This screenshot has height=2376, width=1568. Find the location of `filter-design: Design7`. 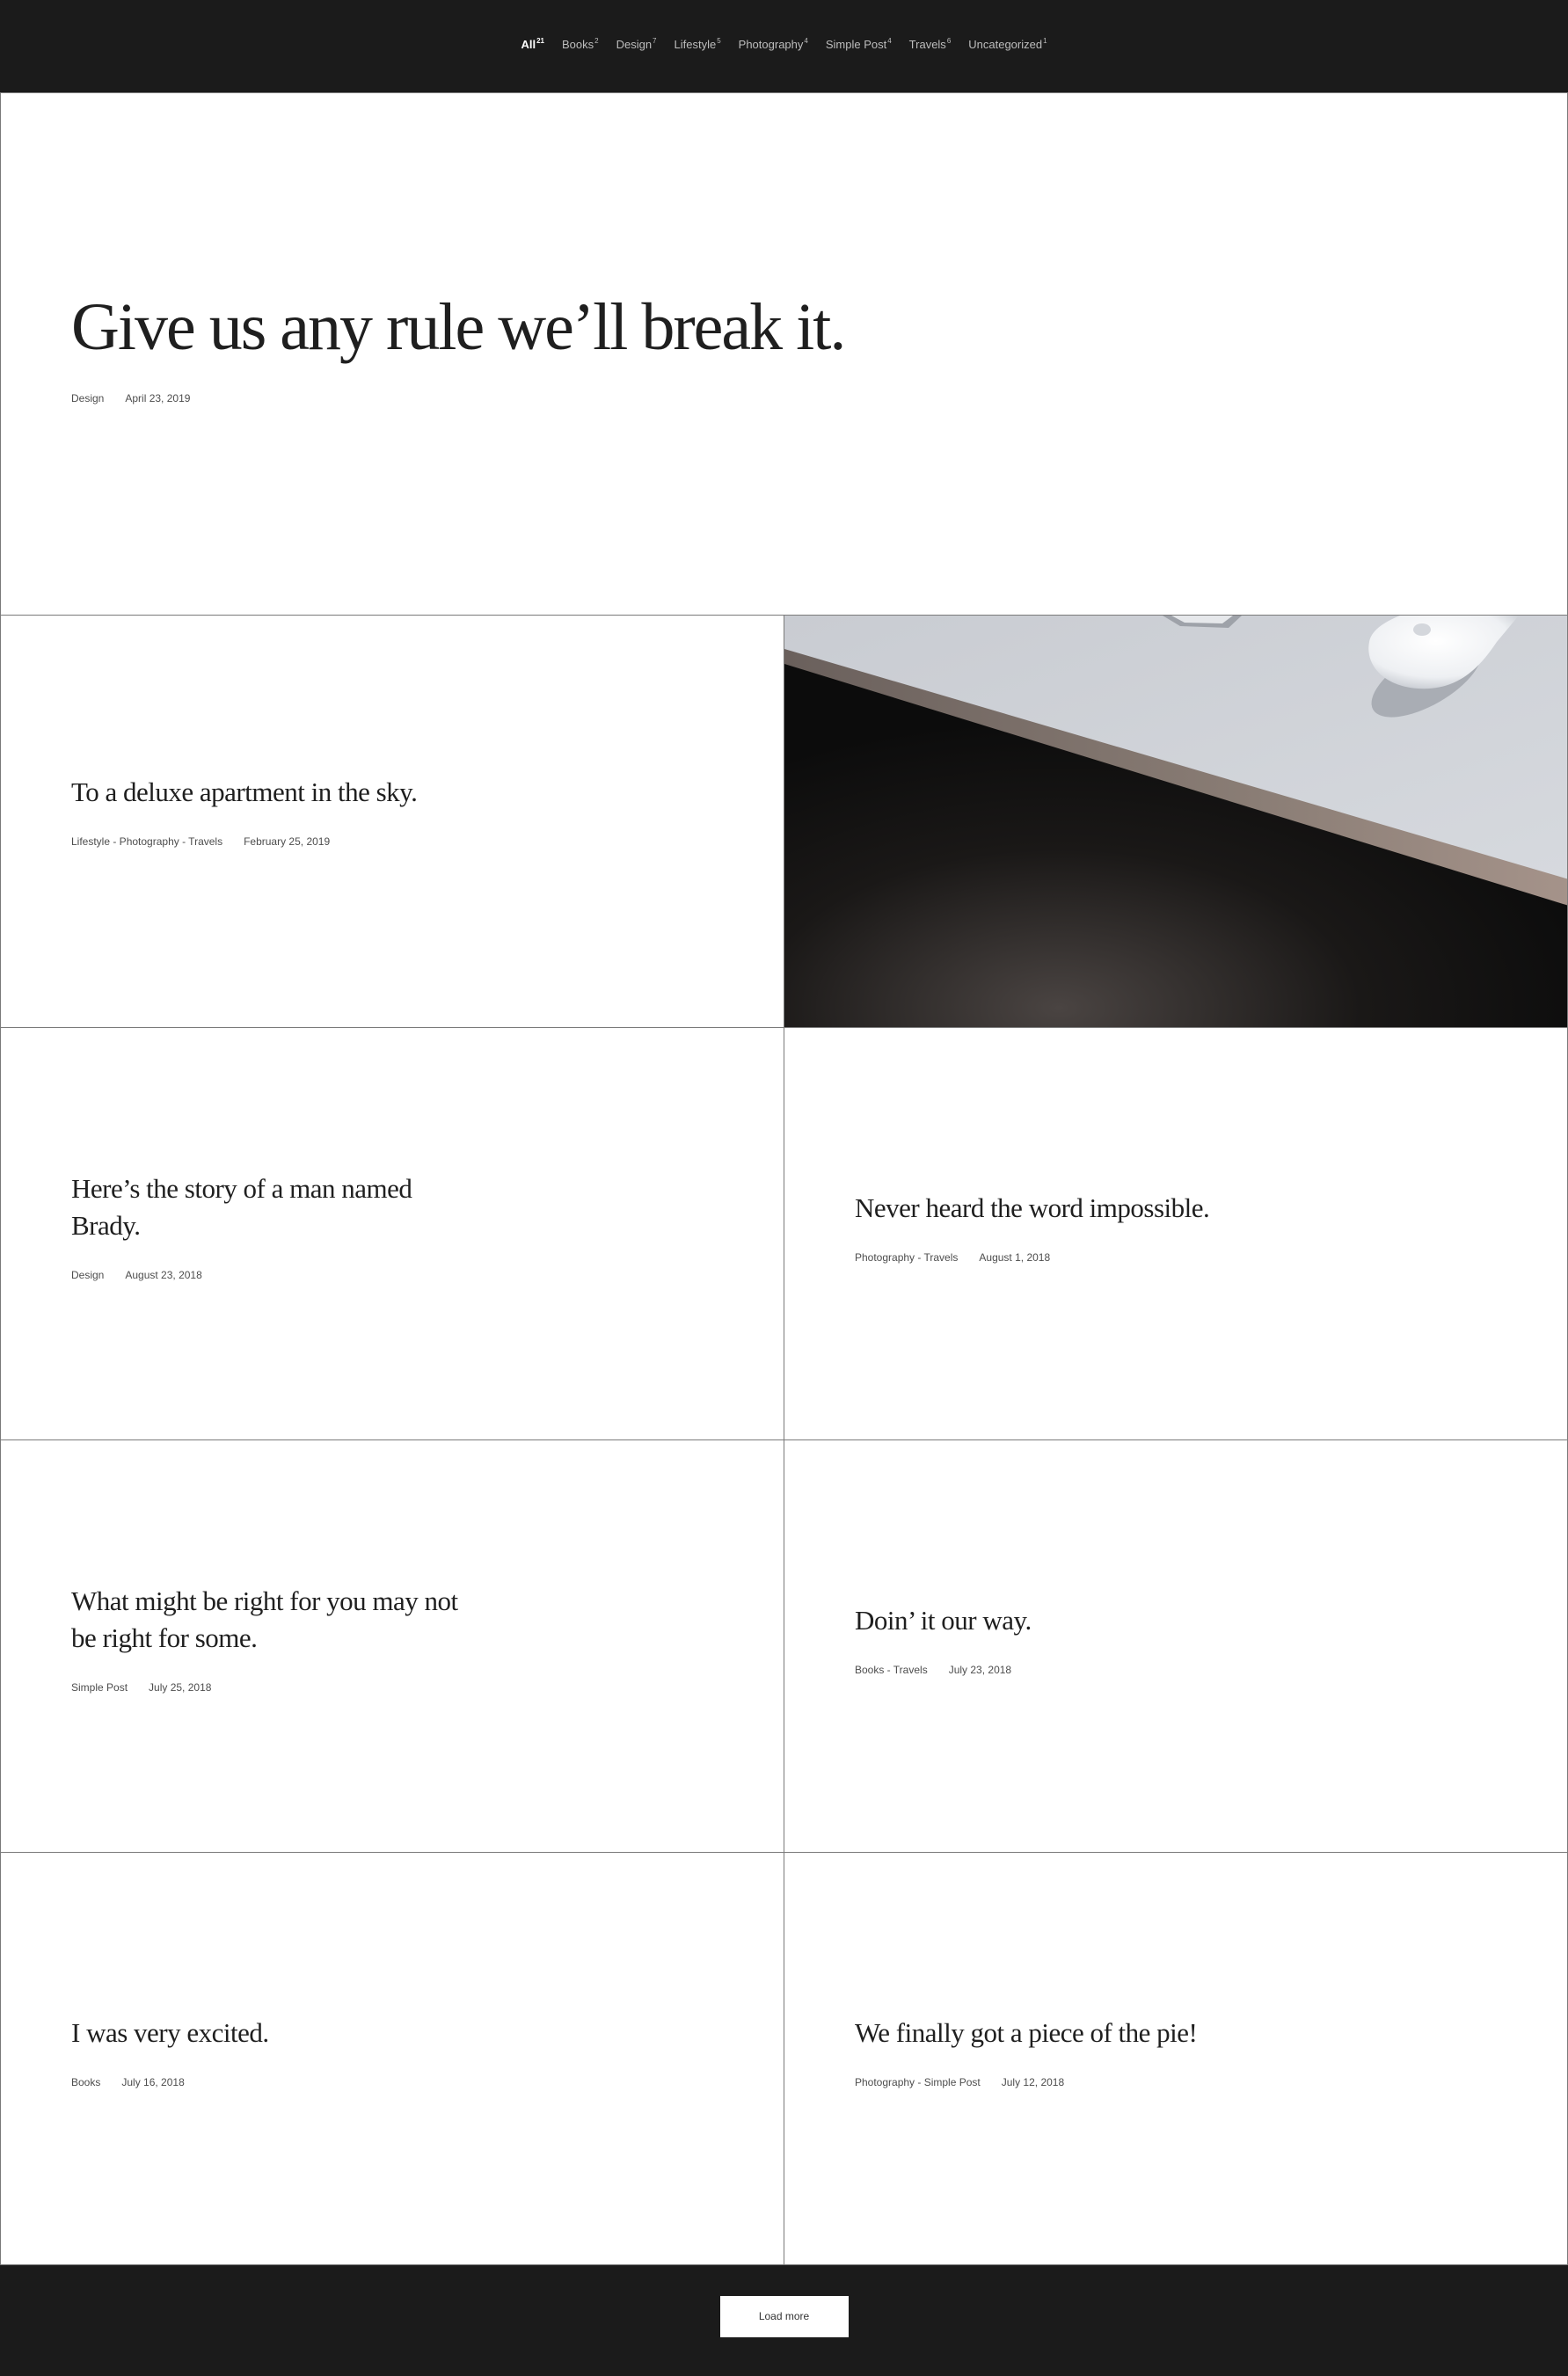

filter-design: Design7 is located at coordinates (636, 44).